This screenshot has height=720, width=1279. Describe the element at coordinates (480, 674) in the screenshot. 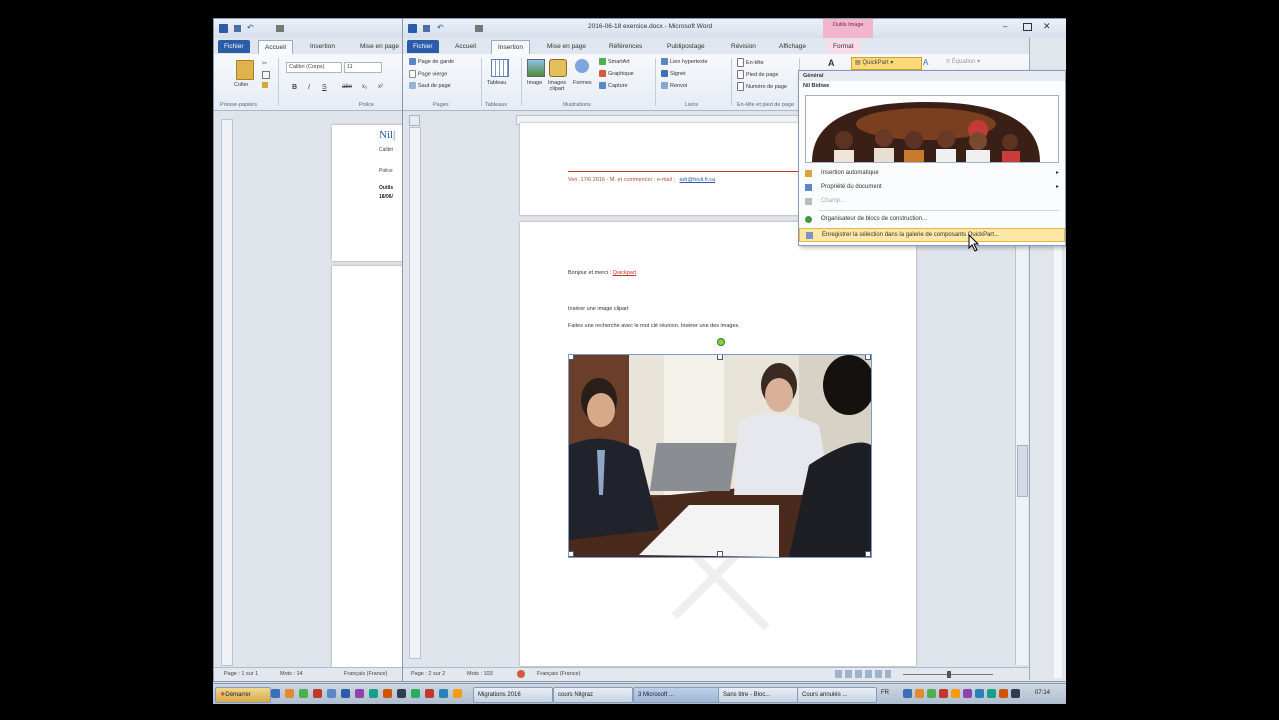

I see `word-count: Mots : 103` at that location.